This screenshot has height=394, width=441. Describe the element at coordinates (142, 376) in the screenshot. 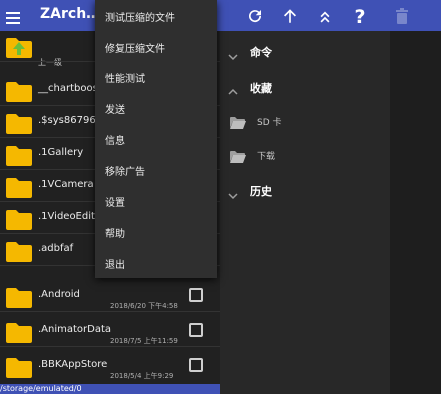

I see `file-date: 2018/5/4 上午9:29` at that location.